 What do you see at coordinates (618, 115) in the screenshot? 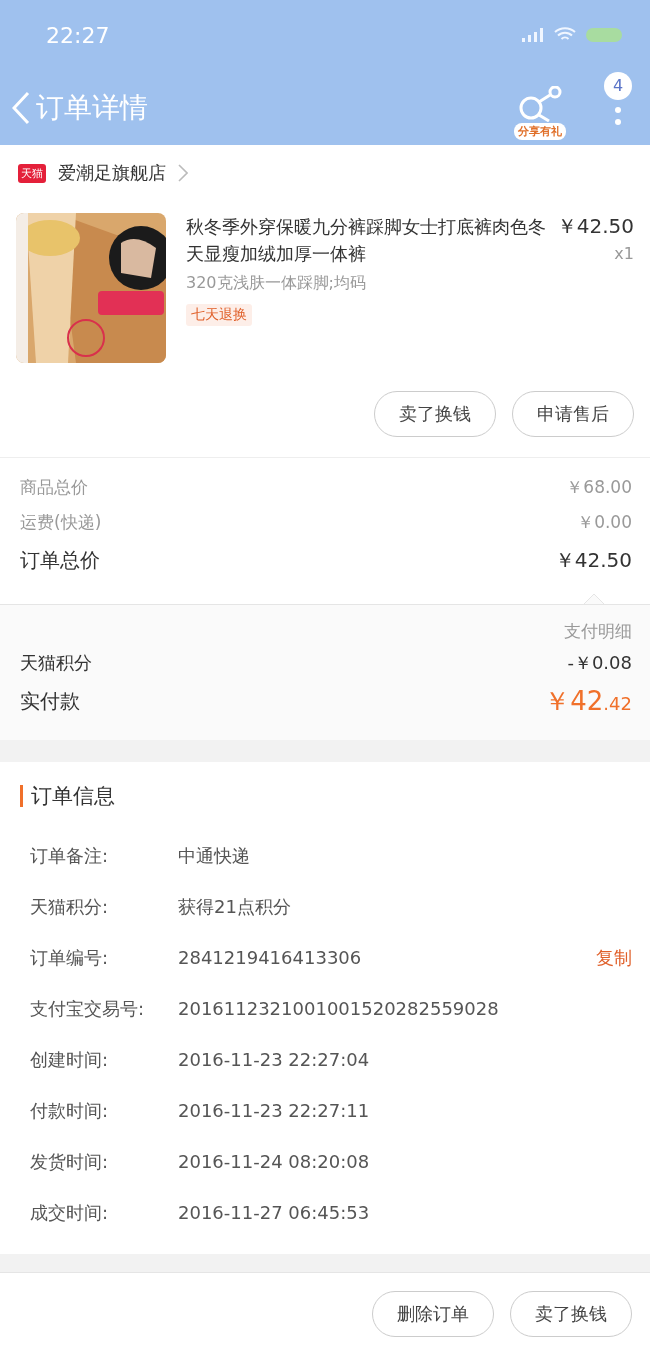
I see `more-icon` at bounding box center [618, 115].